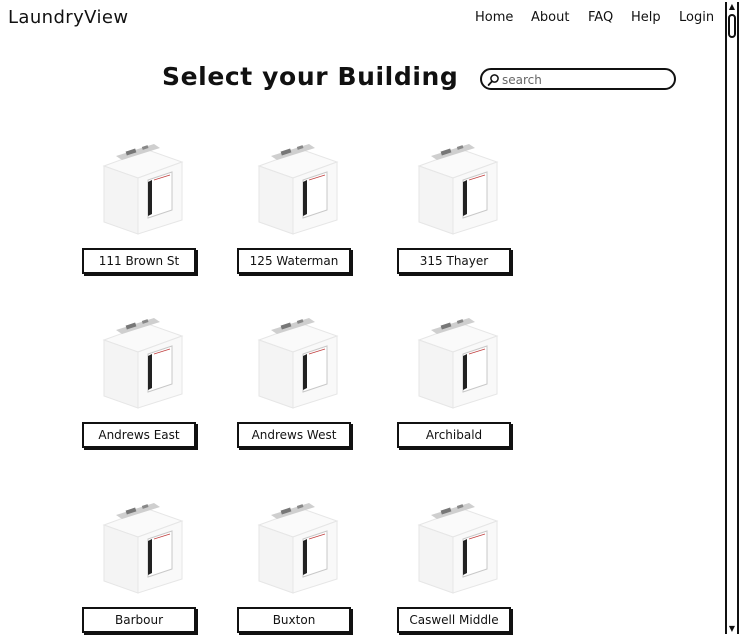 The height and width of the screenshot is (643, 741). Describe the element at coordinates (646, 17) in the screenshot. I see `nav-help-link: Help` at that location.